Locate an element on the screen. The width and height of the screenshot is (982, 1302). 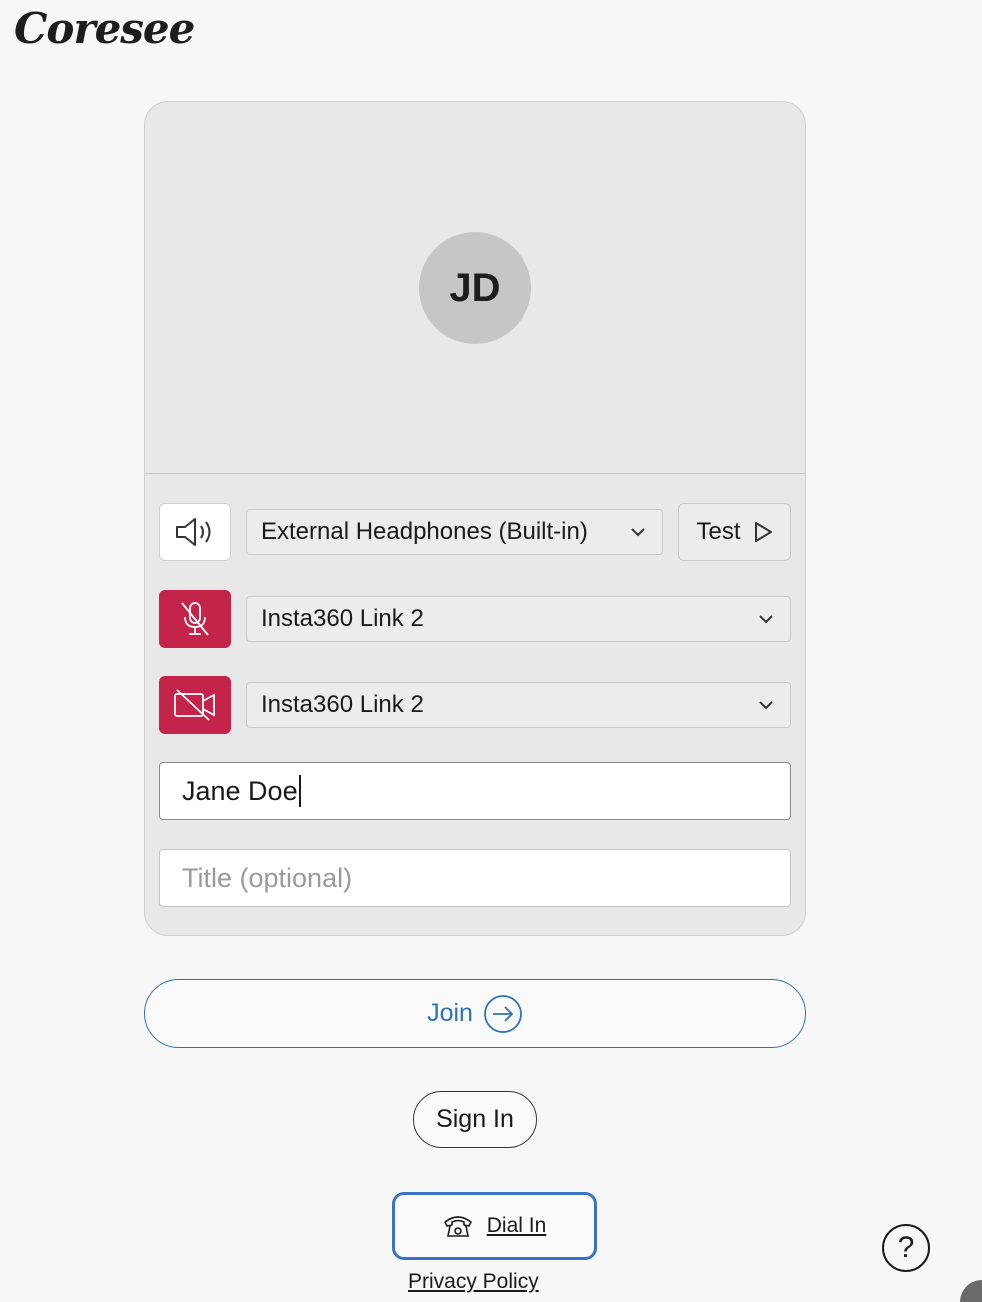
title-input-placeholder: Title (optional) is located at coordinates (267, 877).